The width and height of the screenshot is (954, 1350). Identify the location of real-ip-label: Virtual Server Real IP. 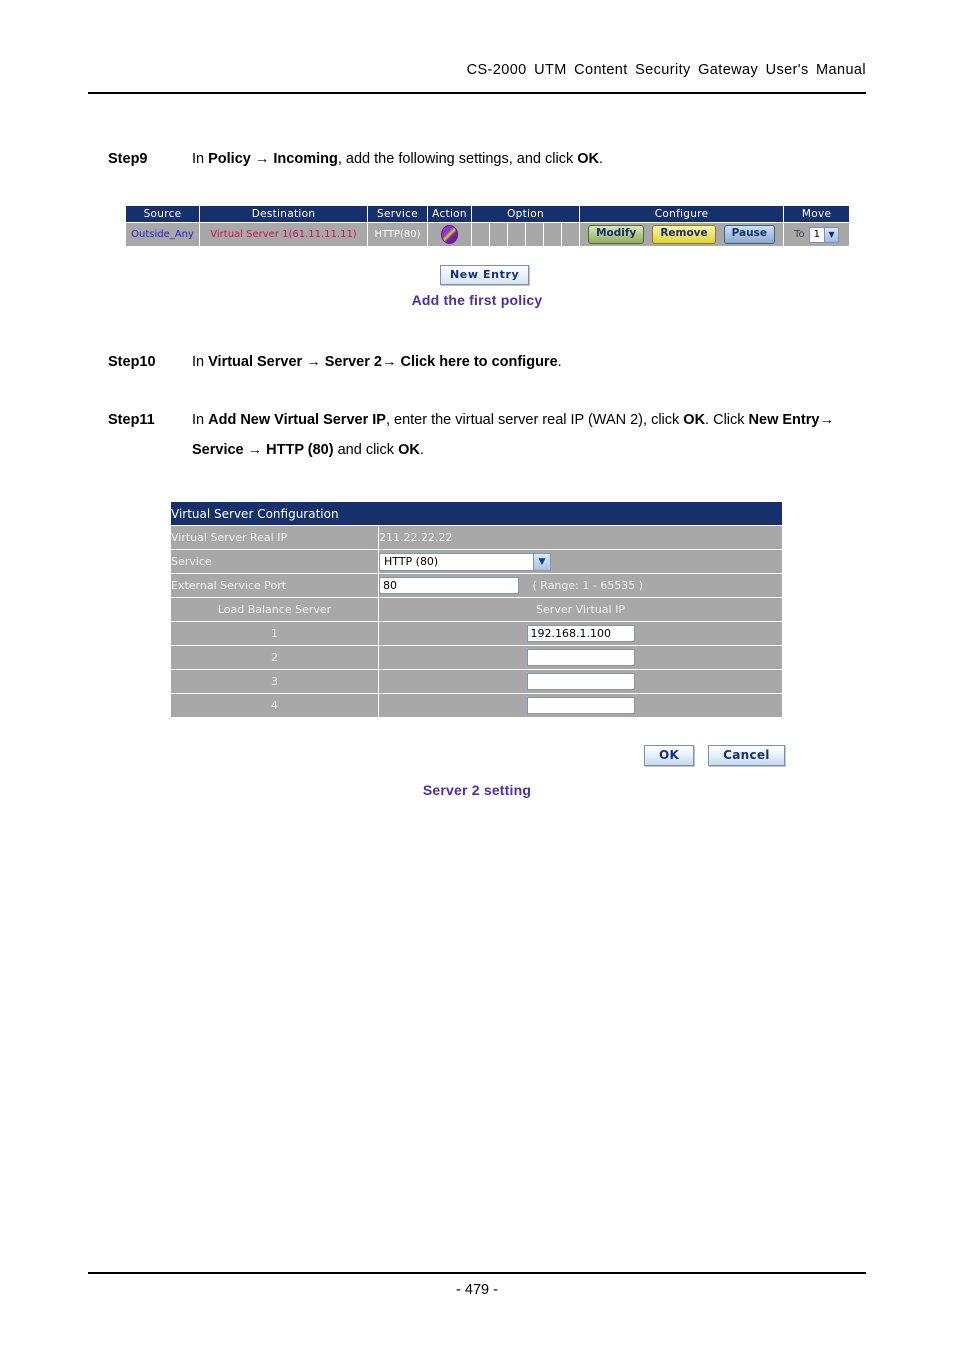
(274, 537).